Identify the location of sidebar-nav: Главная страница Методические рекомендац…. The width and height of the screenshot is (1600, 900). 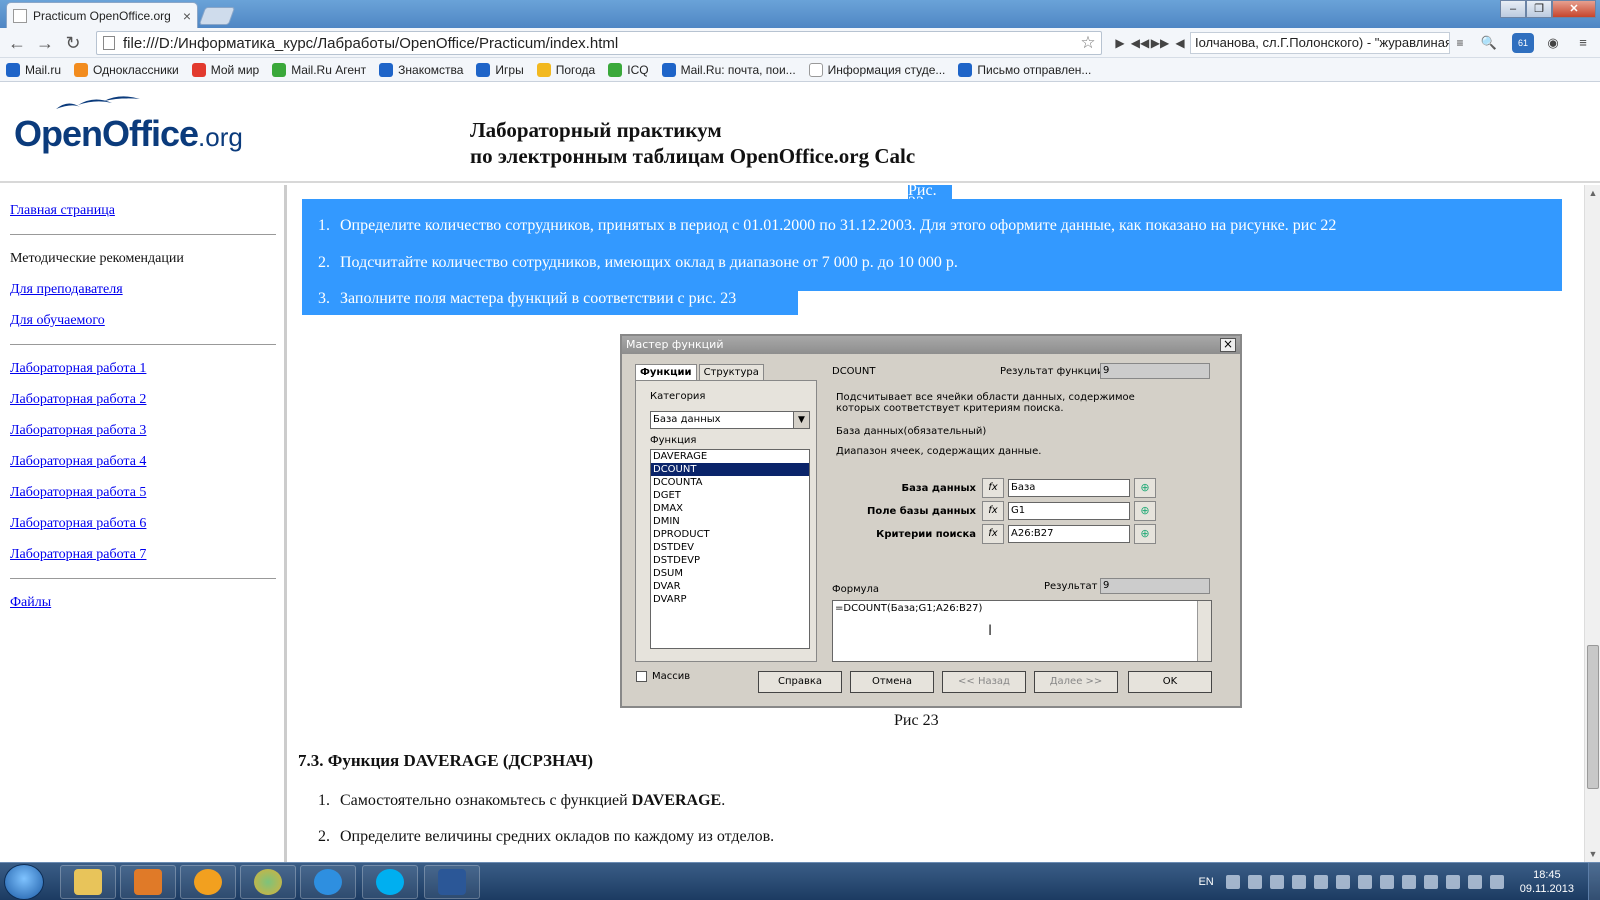
(143, 523).